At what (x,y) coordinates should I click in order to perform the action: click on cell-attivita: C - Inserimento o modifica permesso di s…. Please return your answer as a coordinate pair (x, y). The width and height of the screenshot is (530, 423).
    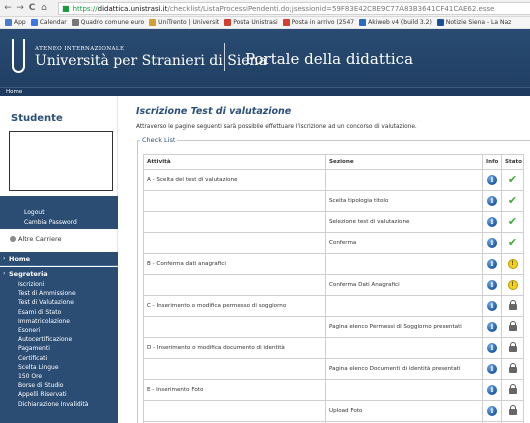
    Looking at the image, I should click on (234, 306).